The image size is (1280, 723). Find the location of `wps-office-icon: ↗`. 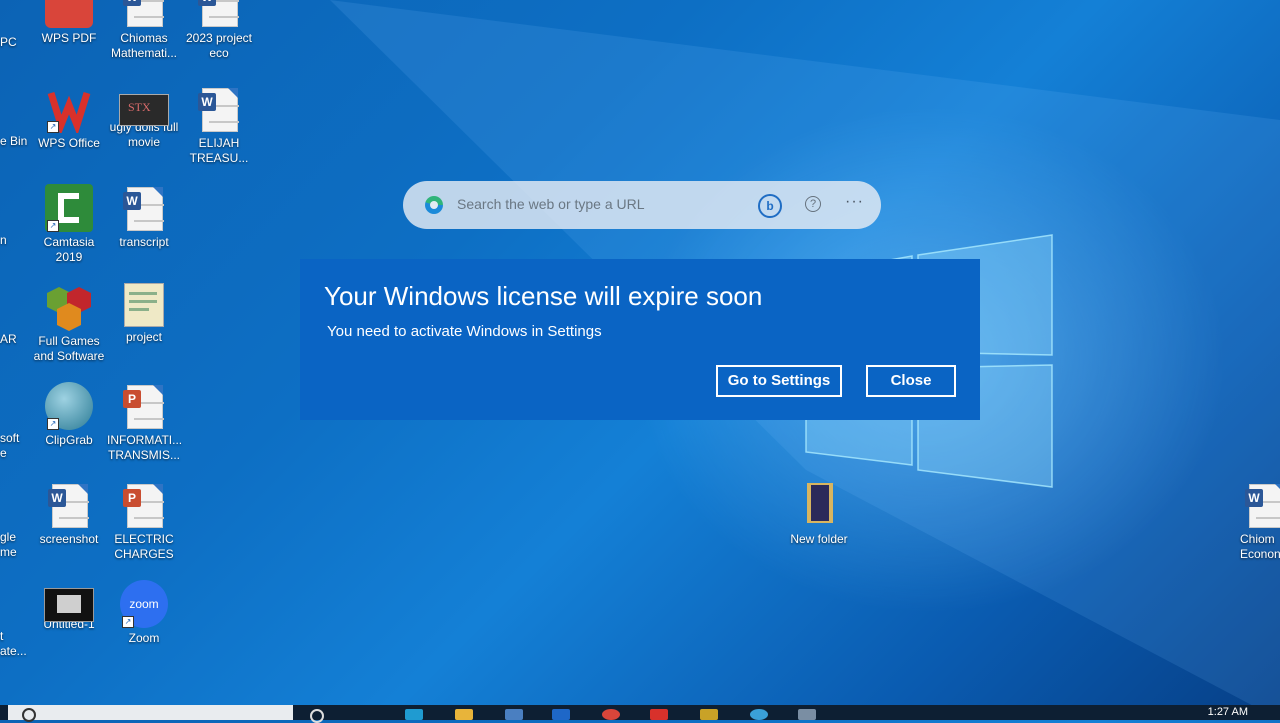

wps-office-icon: ↗ is located at coordinates (69, 110).